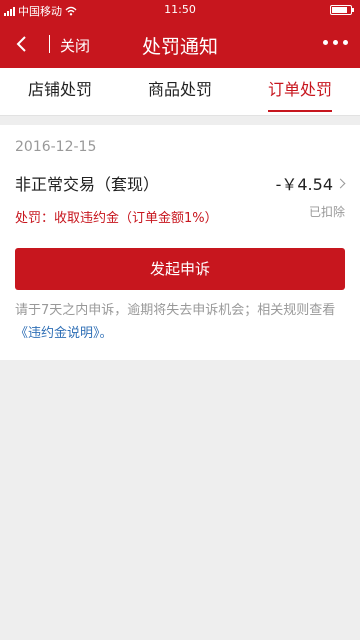 The height and width of the screenshot is (640, 360). I want to click on close-button: 关闭, so click(75, 45).